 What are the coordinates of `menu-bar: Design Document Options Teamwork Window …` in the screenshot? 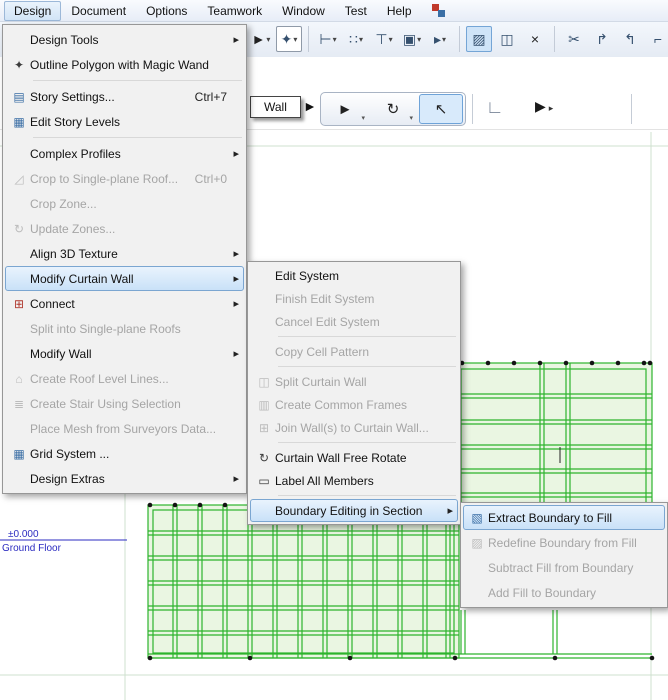 It's located at (334, 11).